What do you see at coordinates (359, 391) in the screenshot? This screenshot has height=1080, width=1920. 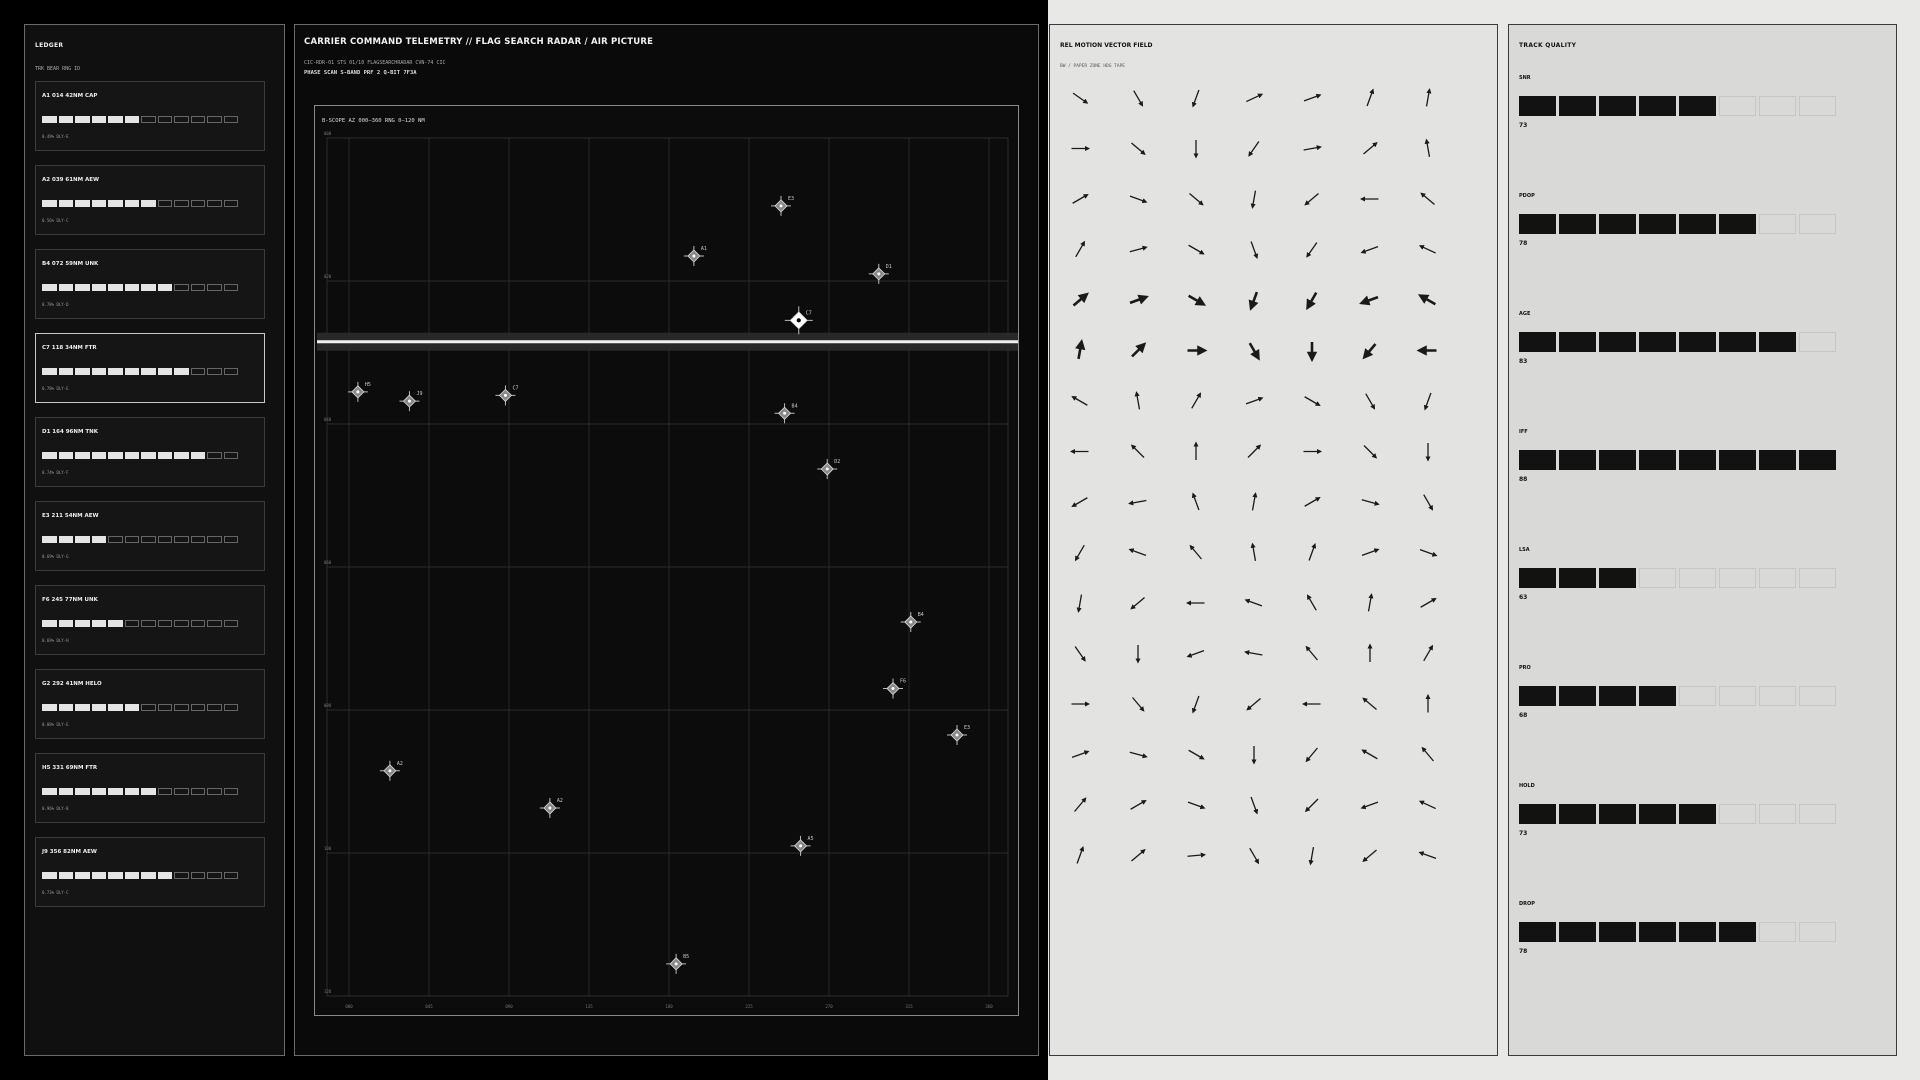 I see `contact-marker: H5` at bounding box center [359, 391].